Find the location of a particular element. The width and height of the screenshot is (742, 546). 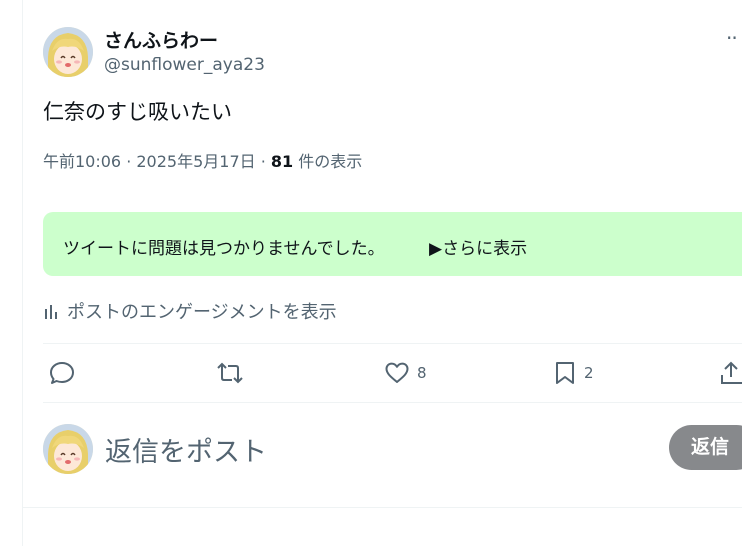

reply-button is located at coordinates (62, 373).